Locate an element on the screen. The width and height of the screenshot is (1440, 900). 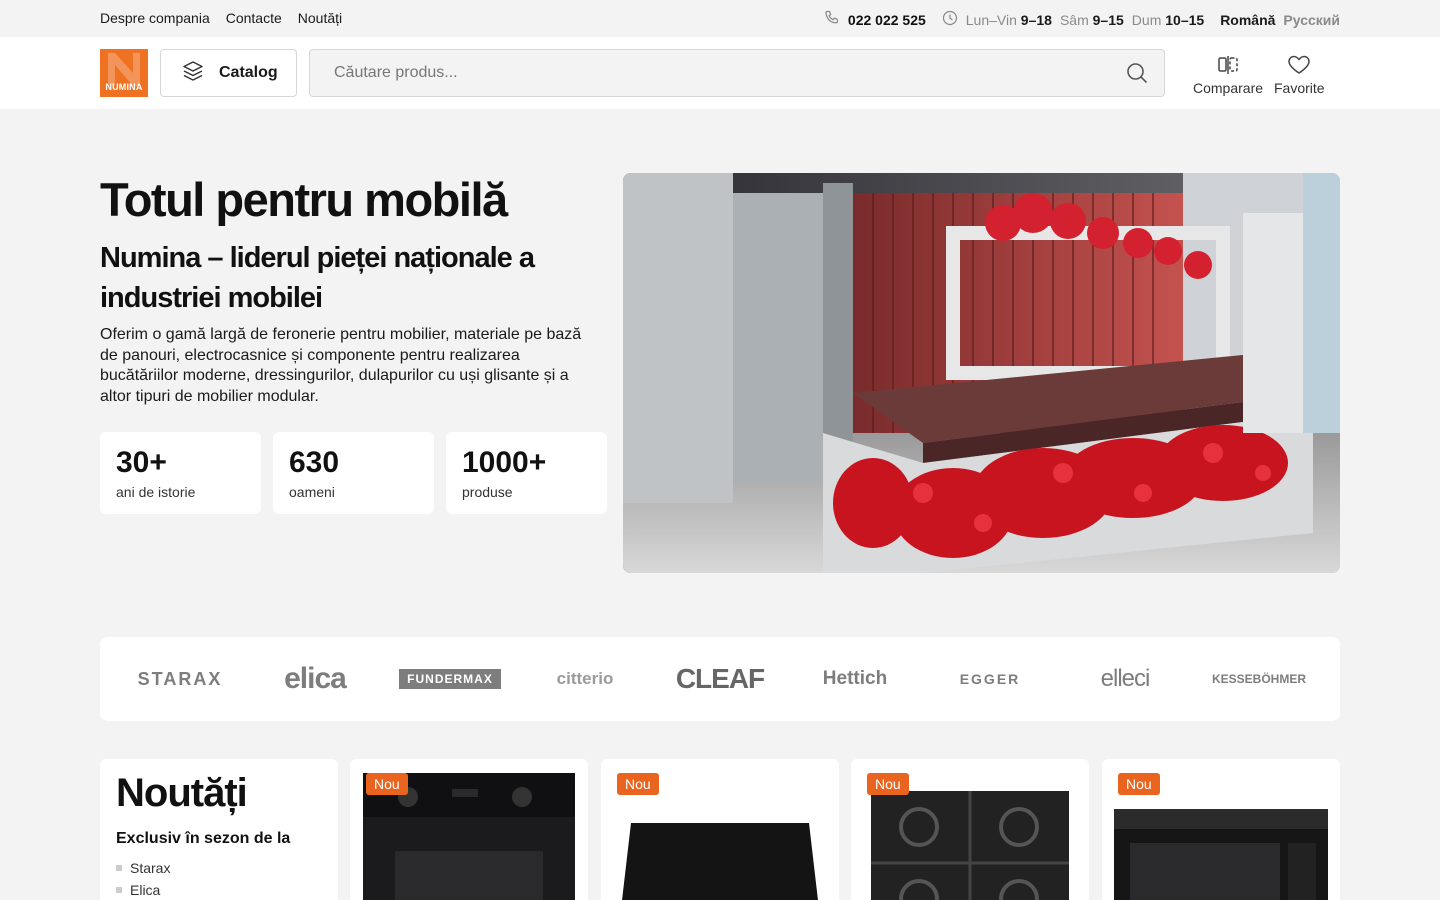
phone-icon is located at coordinates (832, 19).